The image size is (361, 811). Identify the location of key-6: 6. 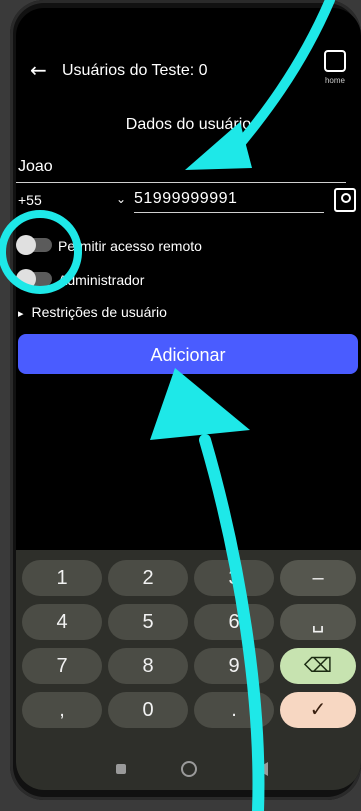
(234, 622).